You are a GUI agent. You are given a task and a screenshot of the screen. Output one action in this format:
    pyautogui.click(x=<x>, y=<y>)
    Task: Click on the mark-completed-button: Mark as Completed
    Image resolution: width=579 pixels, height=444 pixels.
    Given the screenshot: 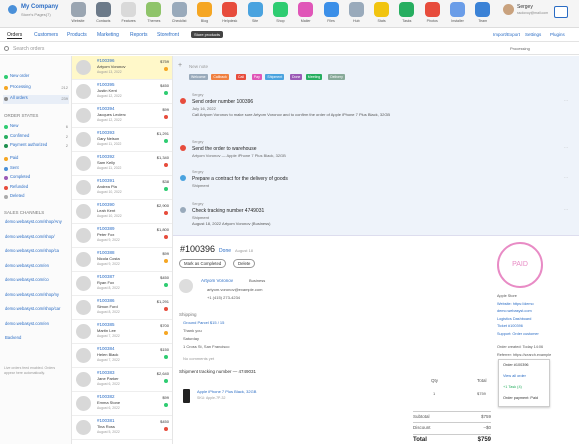 What is the action you would take?
    pyautogui.click(x=203, y=263)
    